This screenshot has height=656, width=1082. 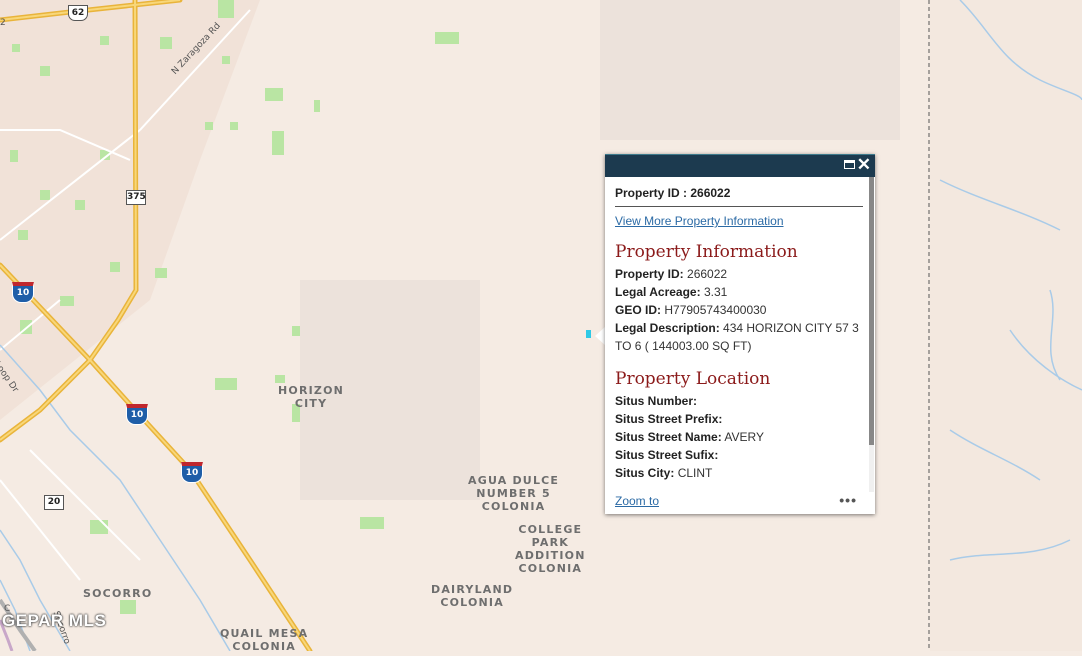 What do you see at coordinates (715, 310) in the screenshot?
I see `row-value: H77905743400030` at bounding box center [715, 310].